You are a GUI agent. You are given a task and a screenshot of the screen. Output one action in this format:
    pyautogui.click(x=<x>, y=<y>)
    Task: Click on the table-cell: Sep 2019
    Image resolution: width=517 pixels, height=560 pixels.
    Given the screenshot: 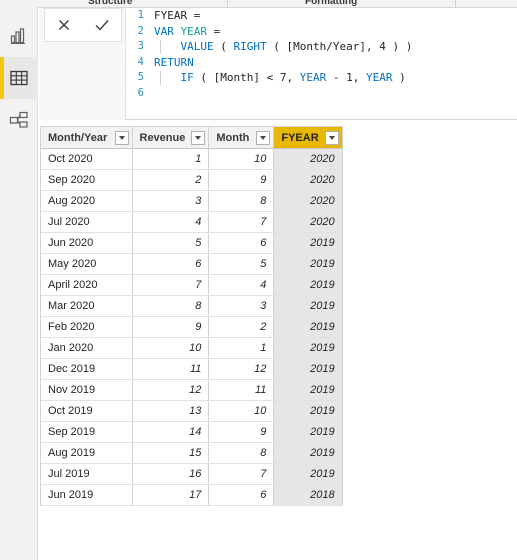 What is the action you would take?
    pyautogui.click(x=87, y=432)
    